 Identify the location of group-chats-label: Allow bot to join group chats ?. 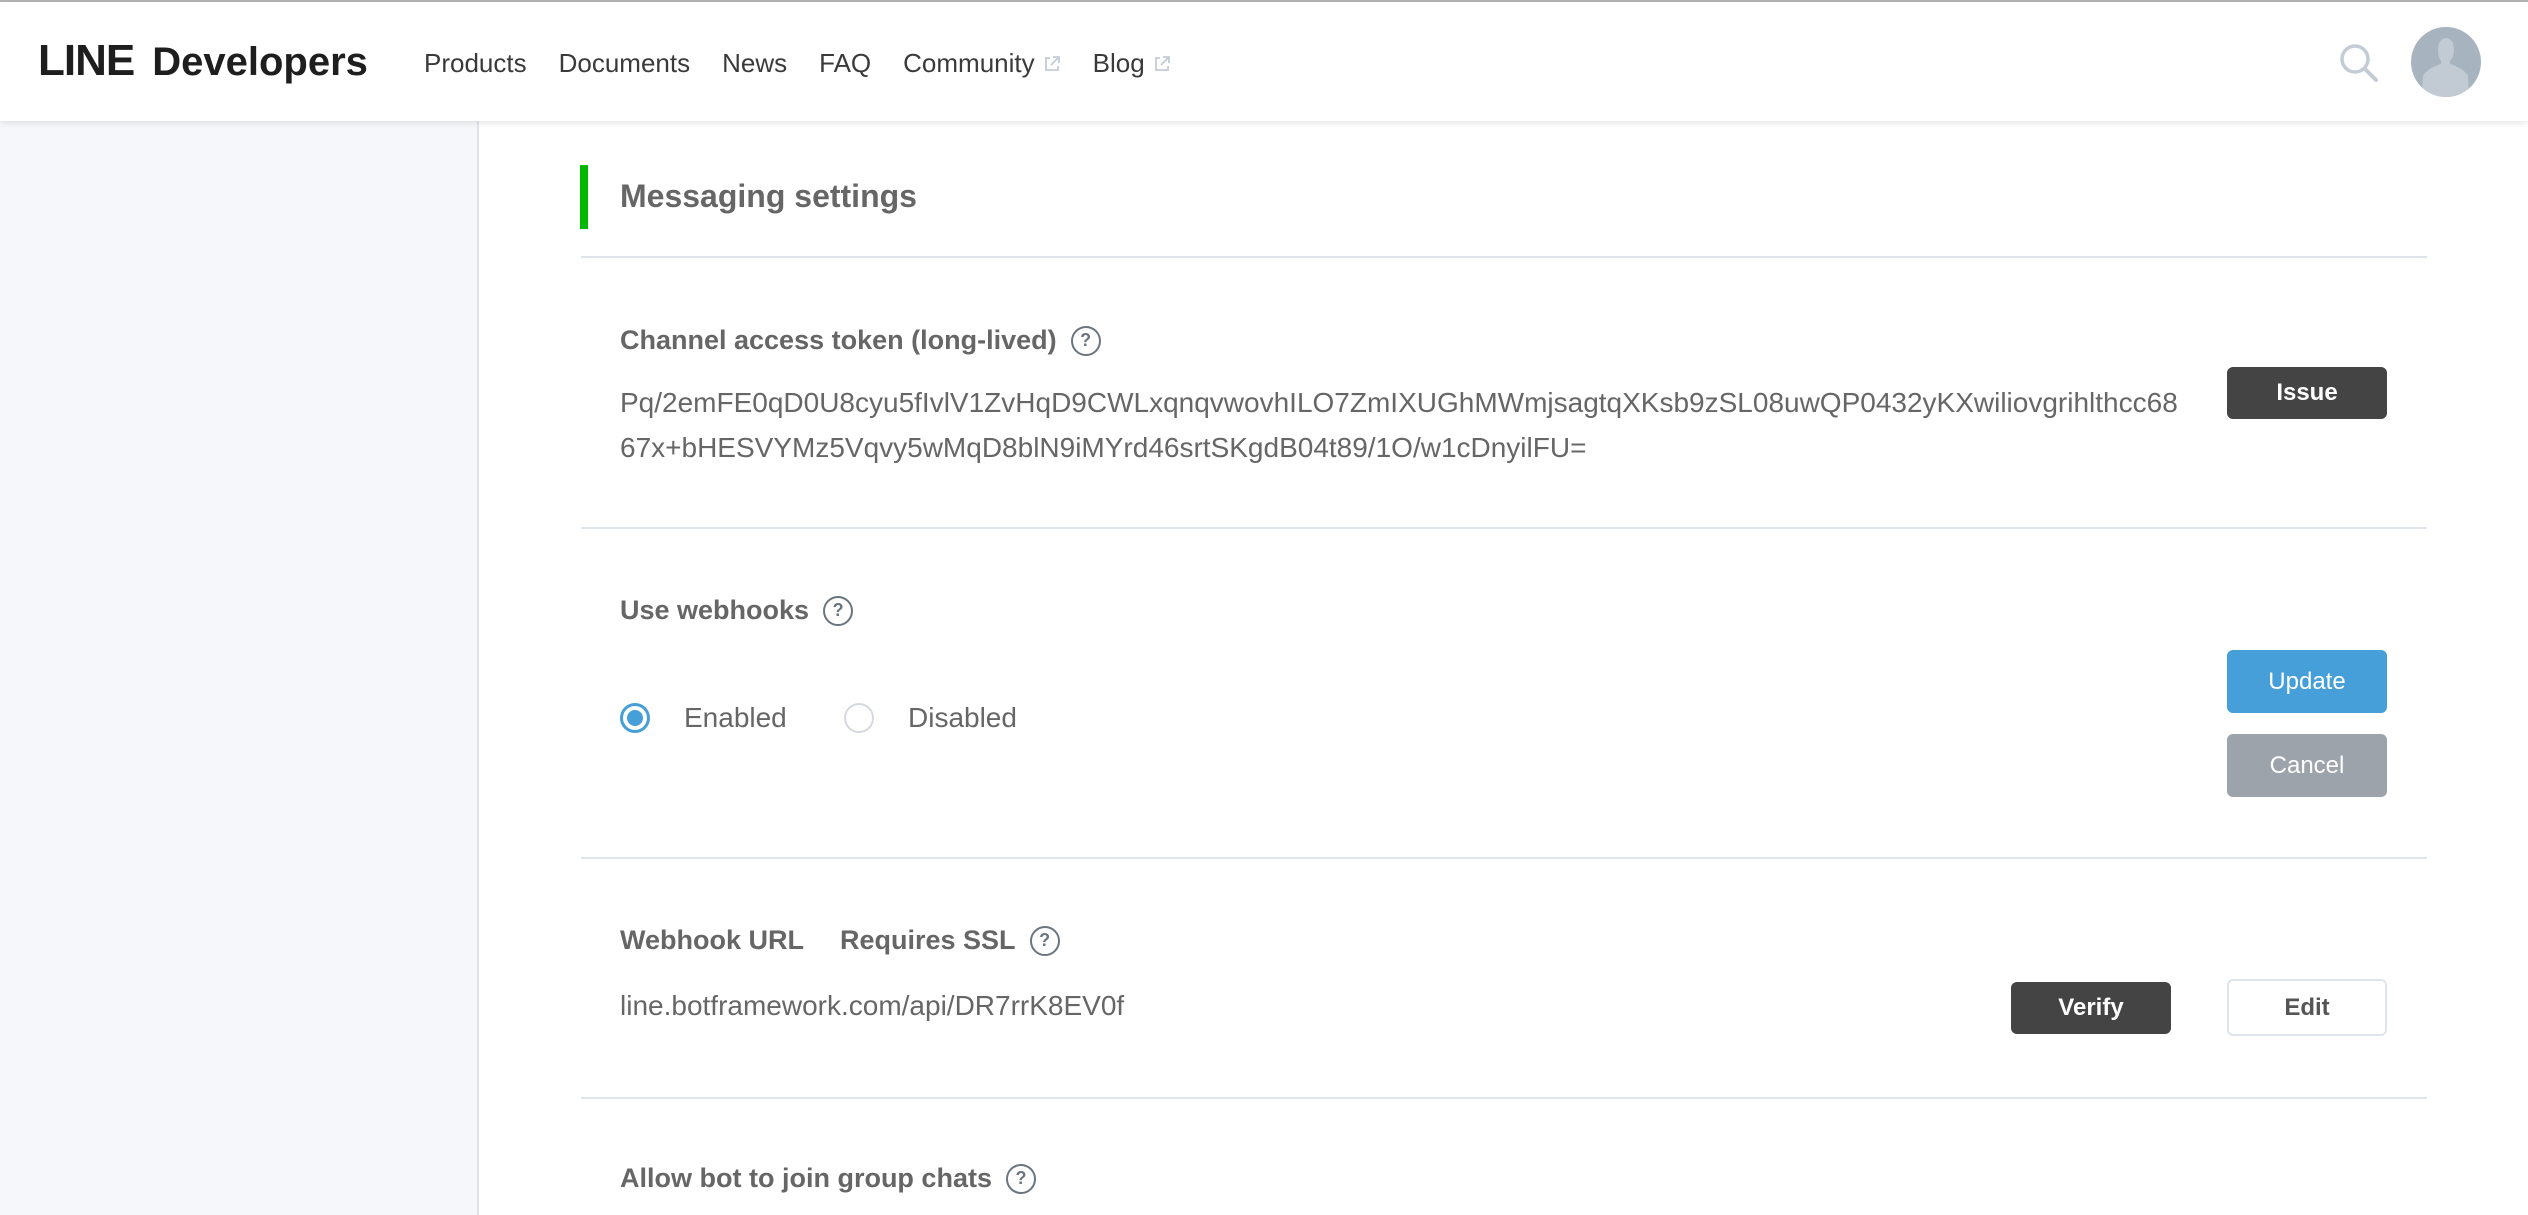
(828, 1178).